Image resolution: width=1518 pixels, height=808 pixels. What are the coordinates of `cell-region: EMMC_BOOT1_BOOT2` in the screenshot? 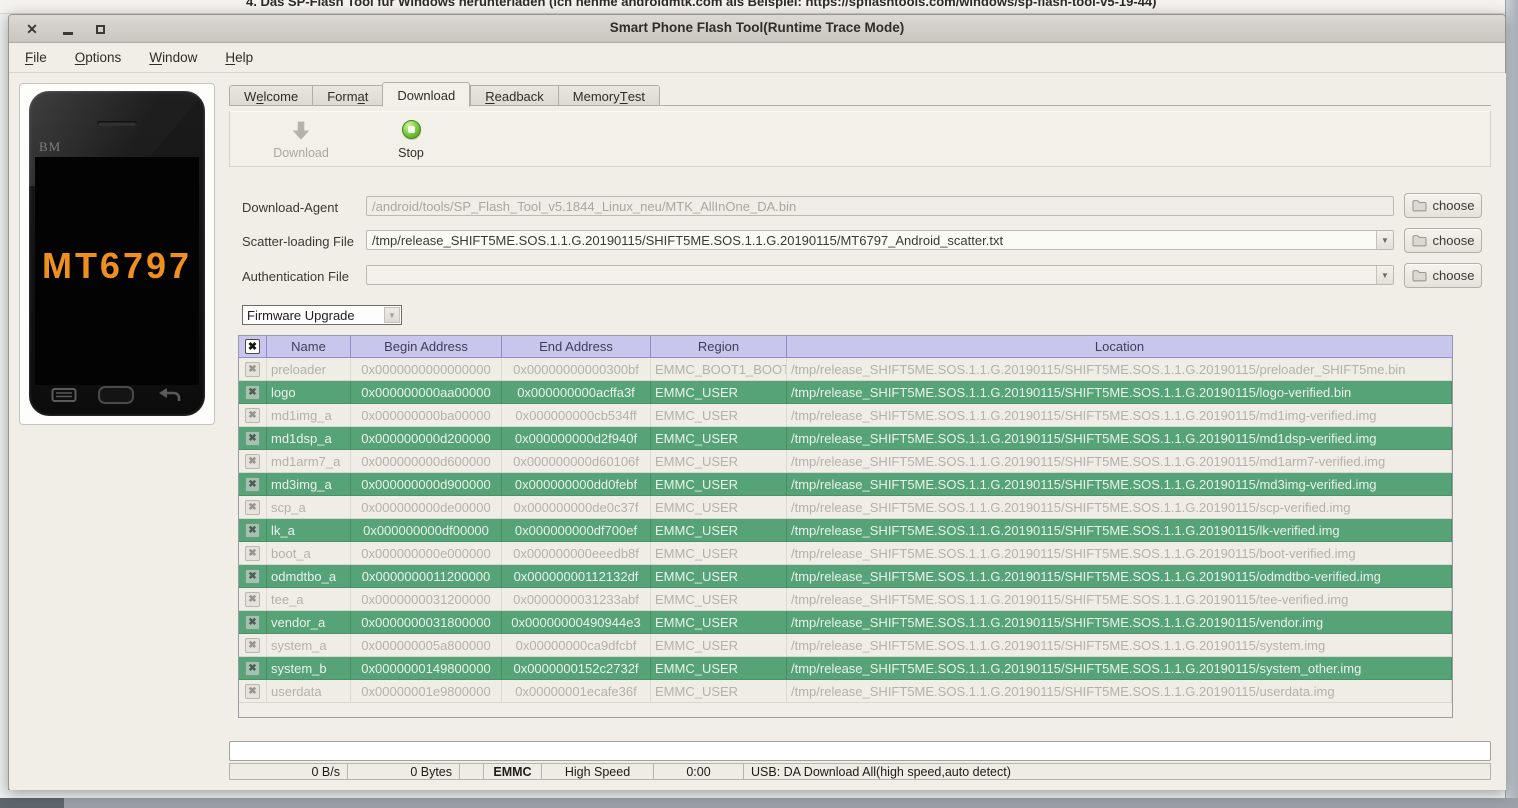 It's located at (719, 369).